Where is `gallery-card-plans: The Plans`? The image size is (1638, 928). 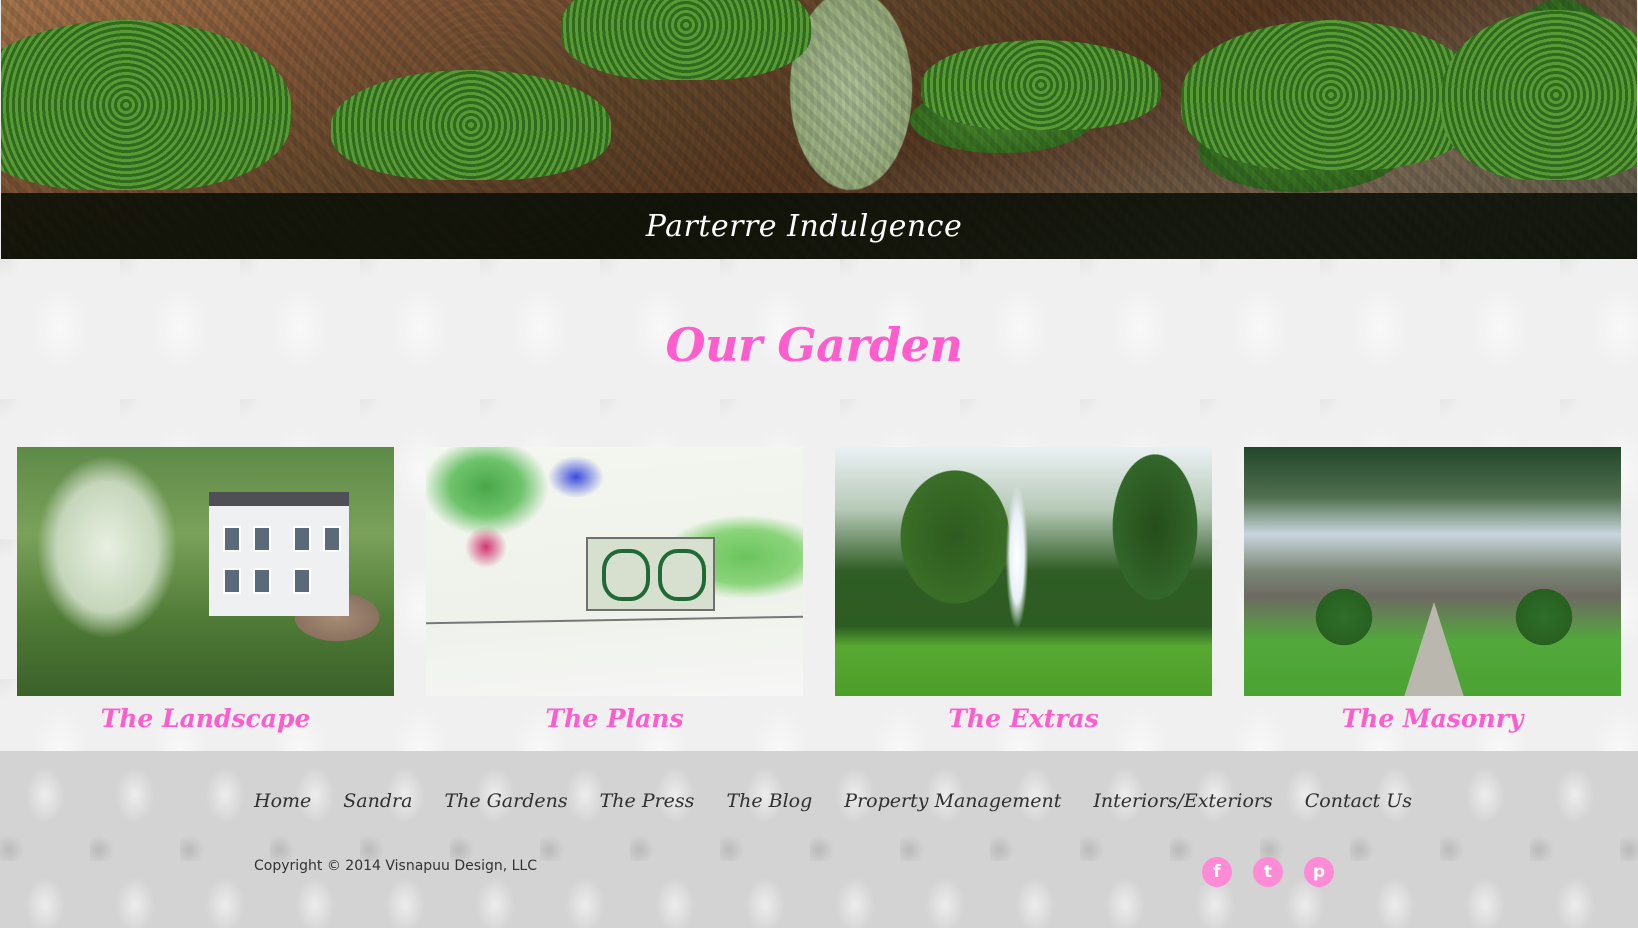
gallery-card-plans: The Plans is located at coordinates (614, 590).